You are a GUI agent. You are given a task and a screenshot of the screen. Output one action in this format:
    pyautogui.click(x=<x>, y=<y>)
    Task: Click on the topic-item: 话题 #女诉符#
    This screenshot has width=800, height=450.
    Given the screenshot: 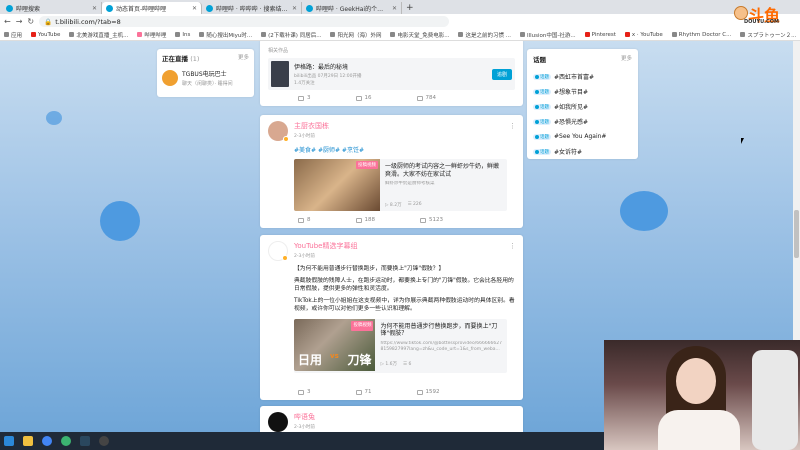 What is the action you would take?
    pyautogui.click(x=582, y=151)
    